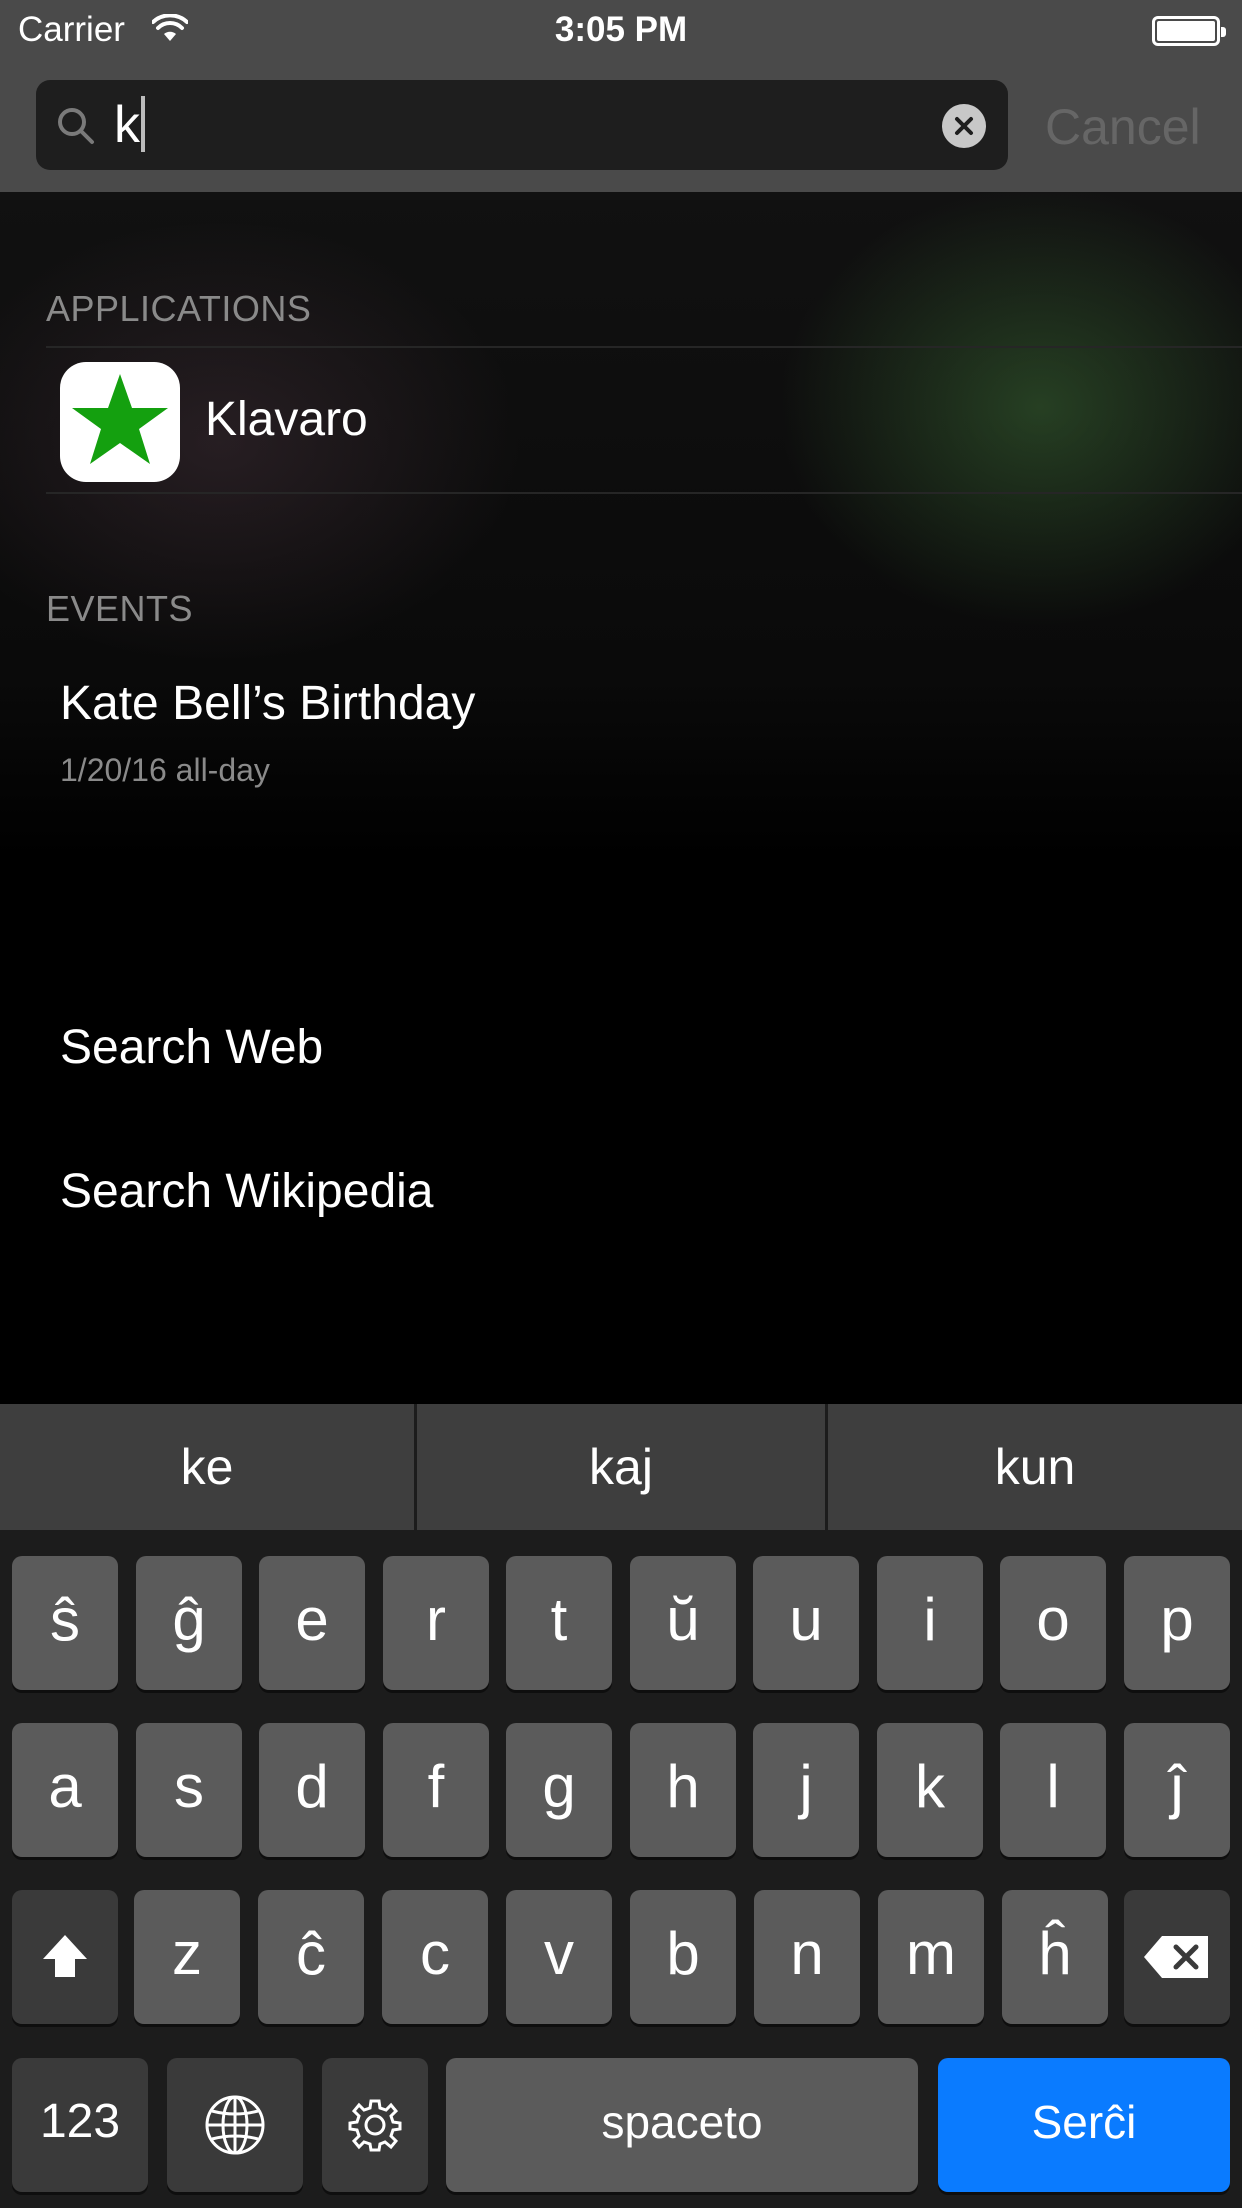  I want to click on key: p, so click(1177, 1623).